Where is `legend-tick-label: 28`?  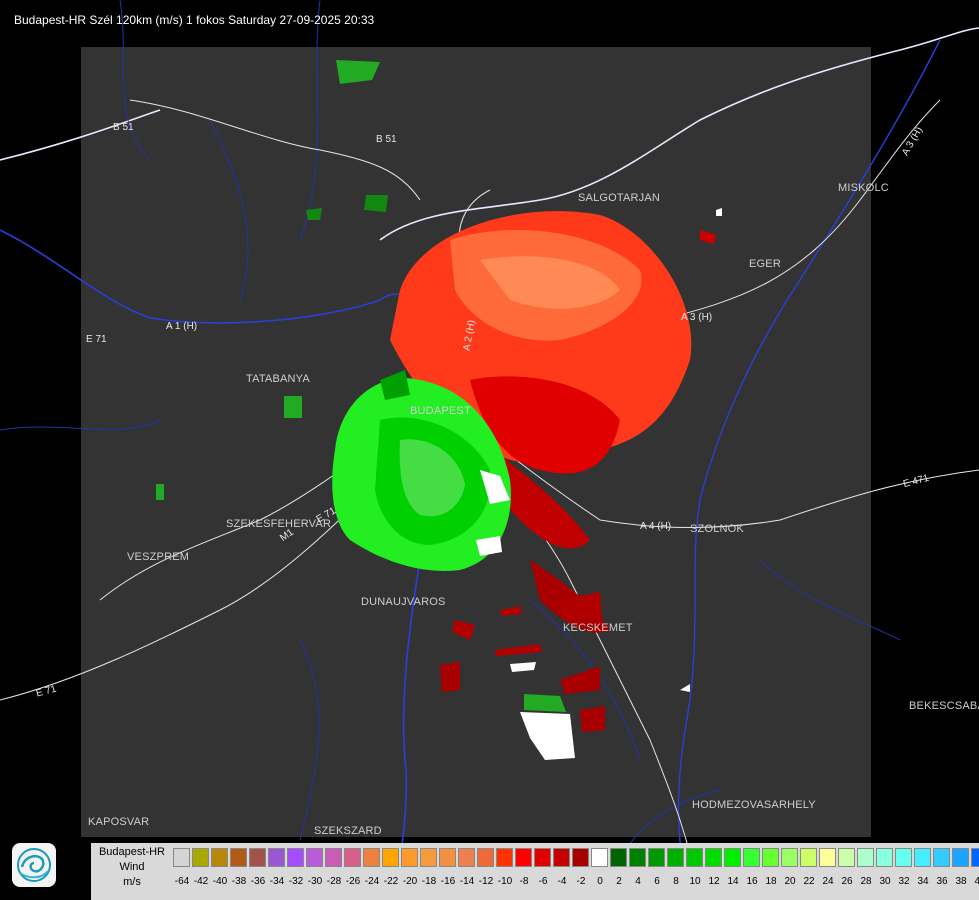 legend-tick-label: 28 is located at coordinates (866, 881).